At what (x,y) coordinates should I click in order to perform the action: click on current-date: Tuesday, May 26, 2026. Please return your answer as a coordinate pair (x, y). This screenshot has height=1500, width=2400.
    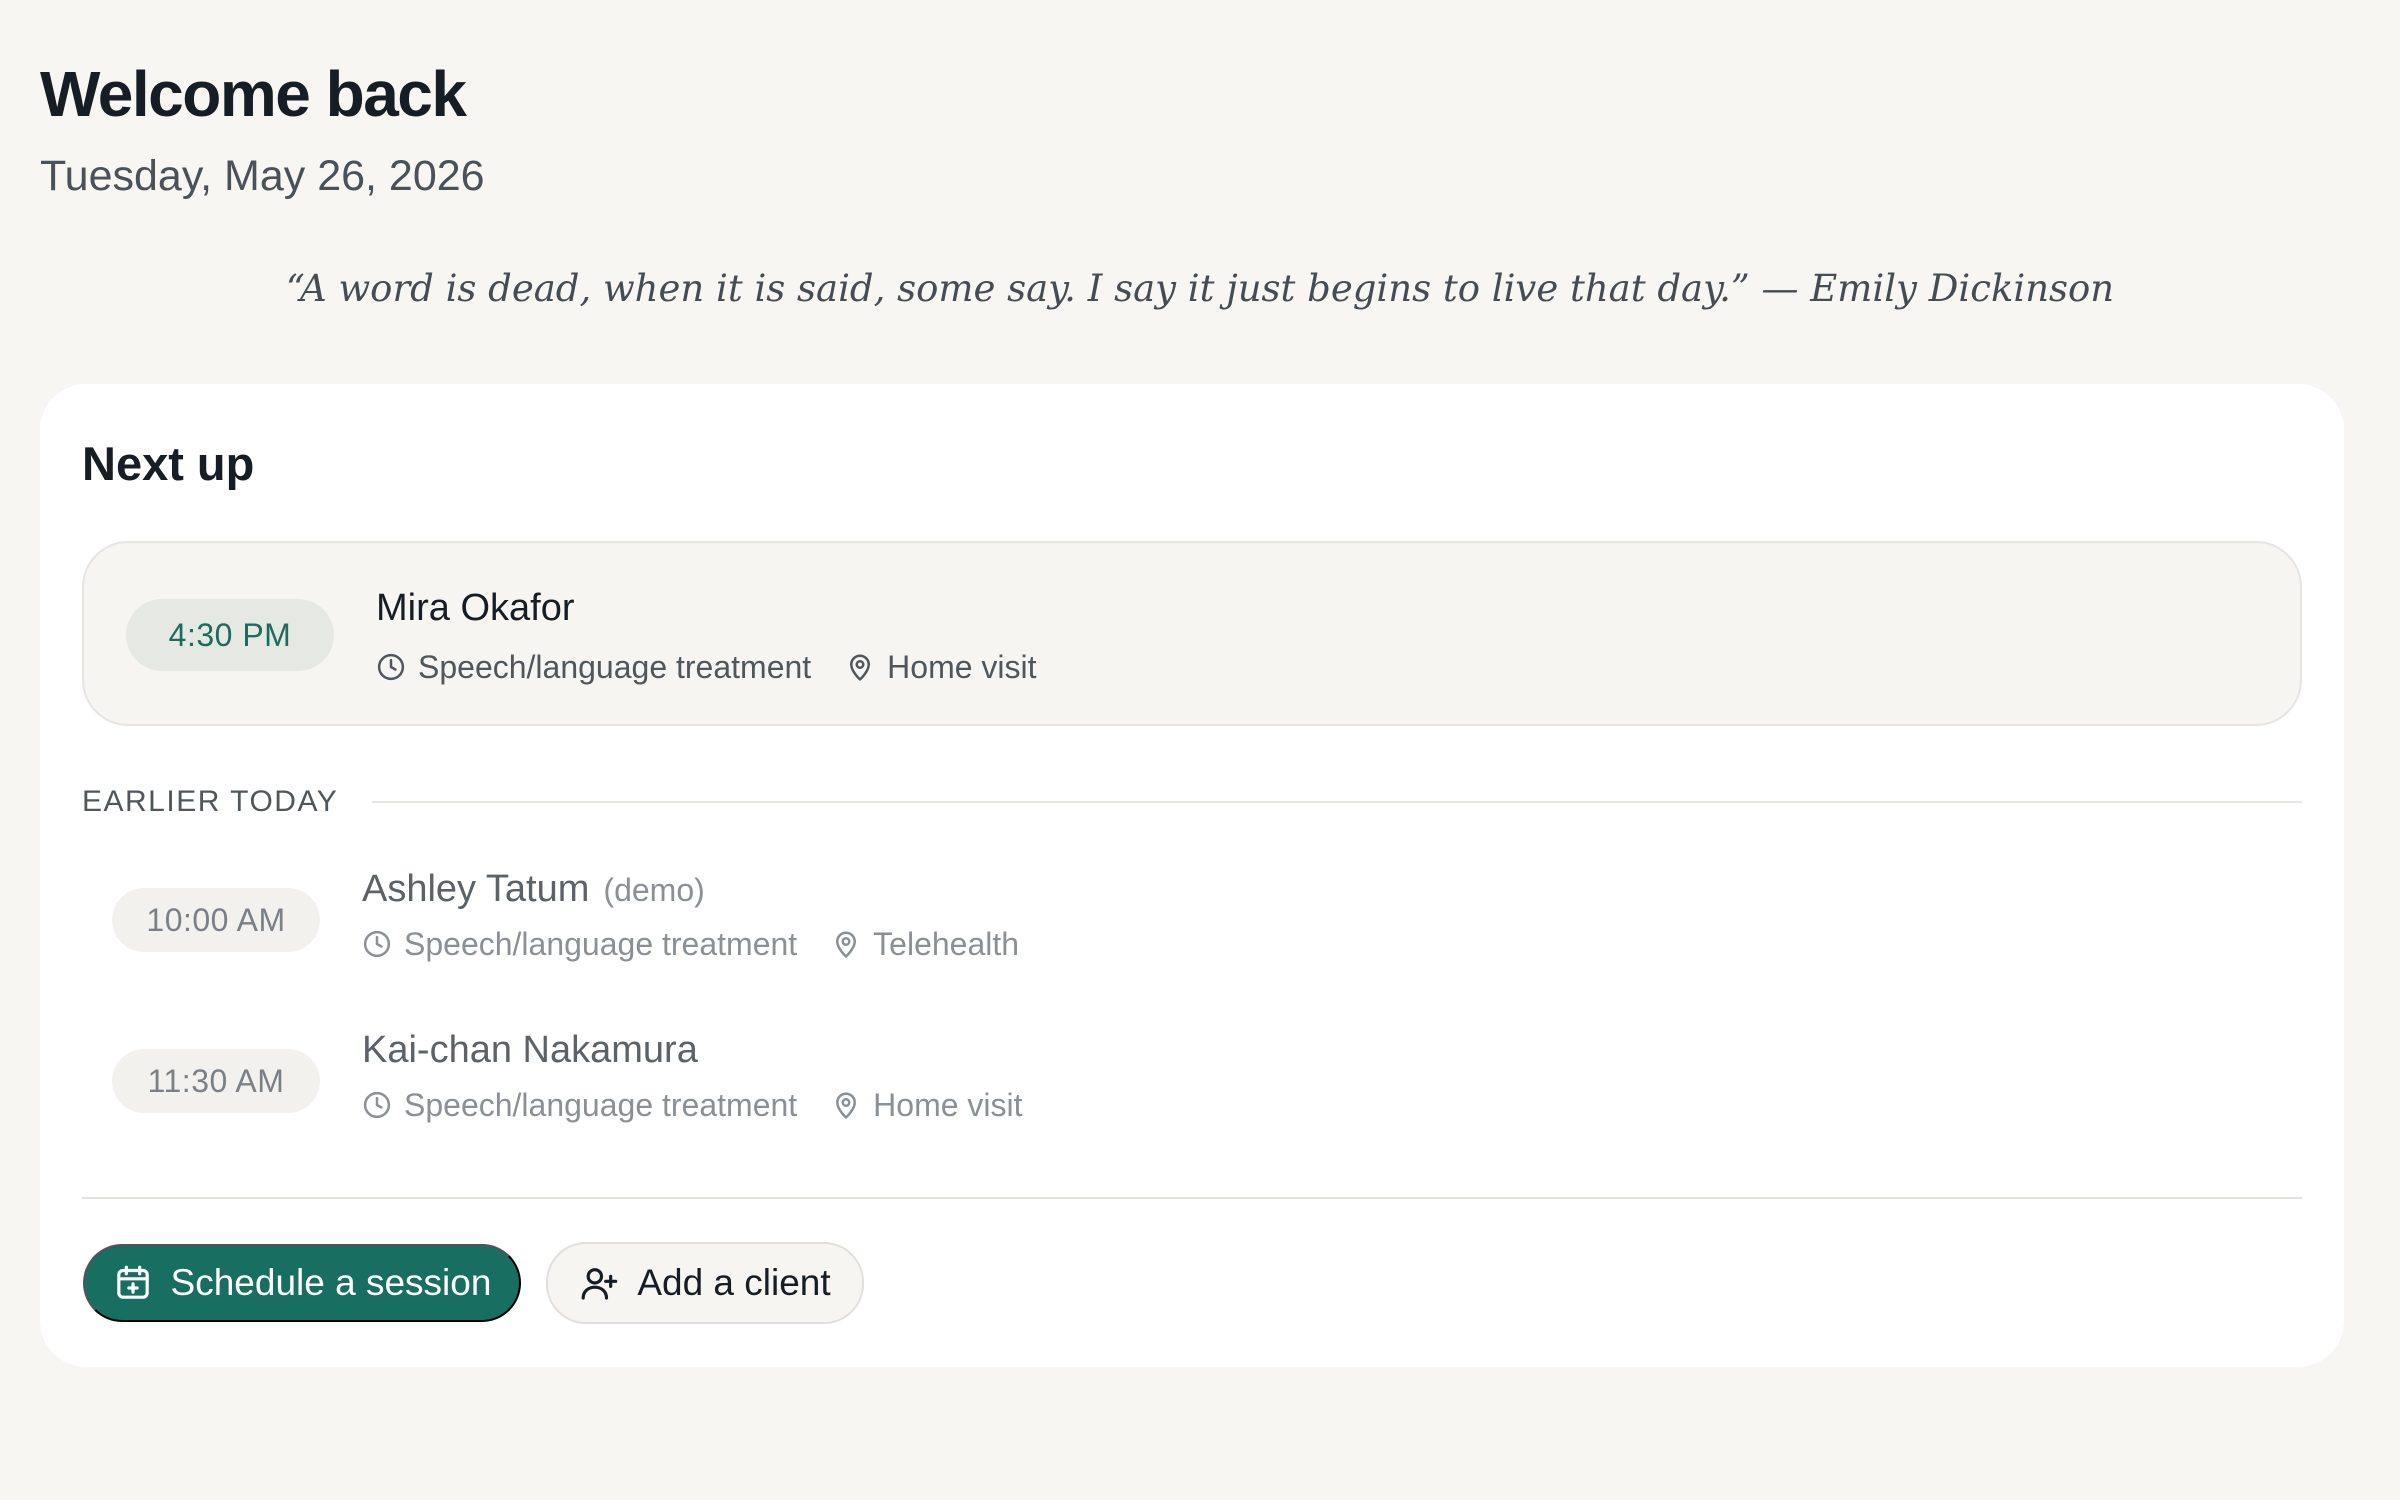
    Looking at the image, I should click on (262, 176).